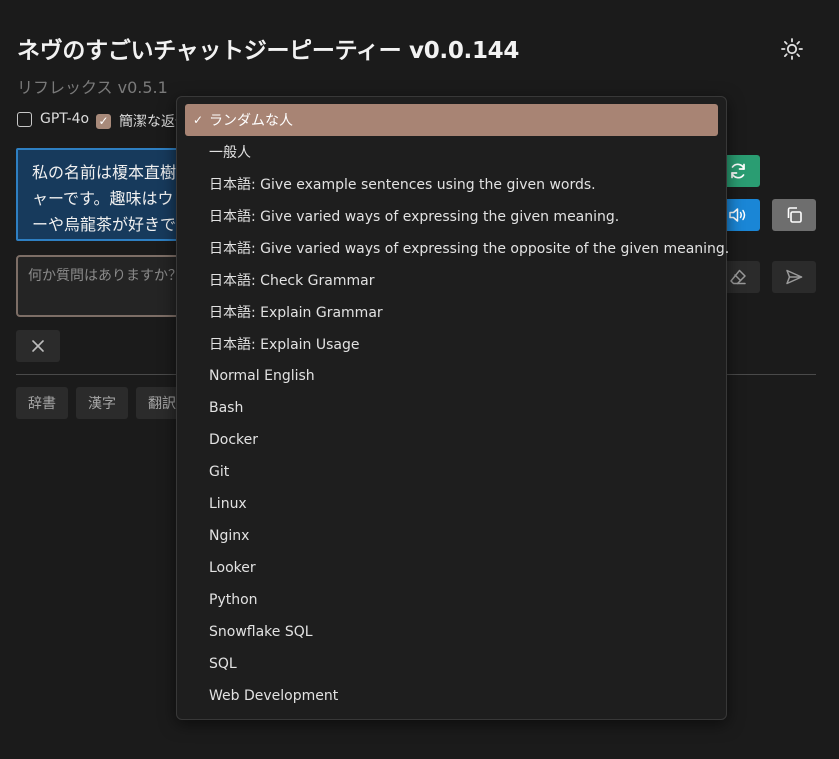 This screenshot has width=839, height=759. What do you see at coordinates (451, 152) in the screenshot?
I see `menu-item-general-person: 一般人` at bounding box center [451, 152].